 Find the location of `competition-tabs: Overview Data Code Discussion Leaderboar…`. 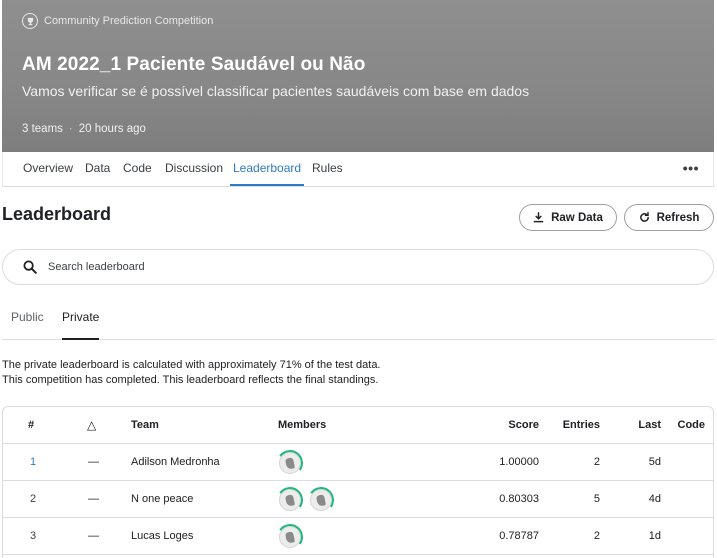

competition-tabs: Overview Data Code Discussion Leaderboar… is located at coordinates (358, 169).